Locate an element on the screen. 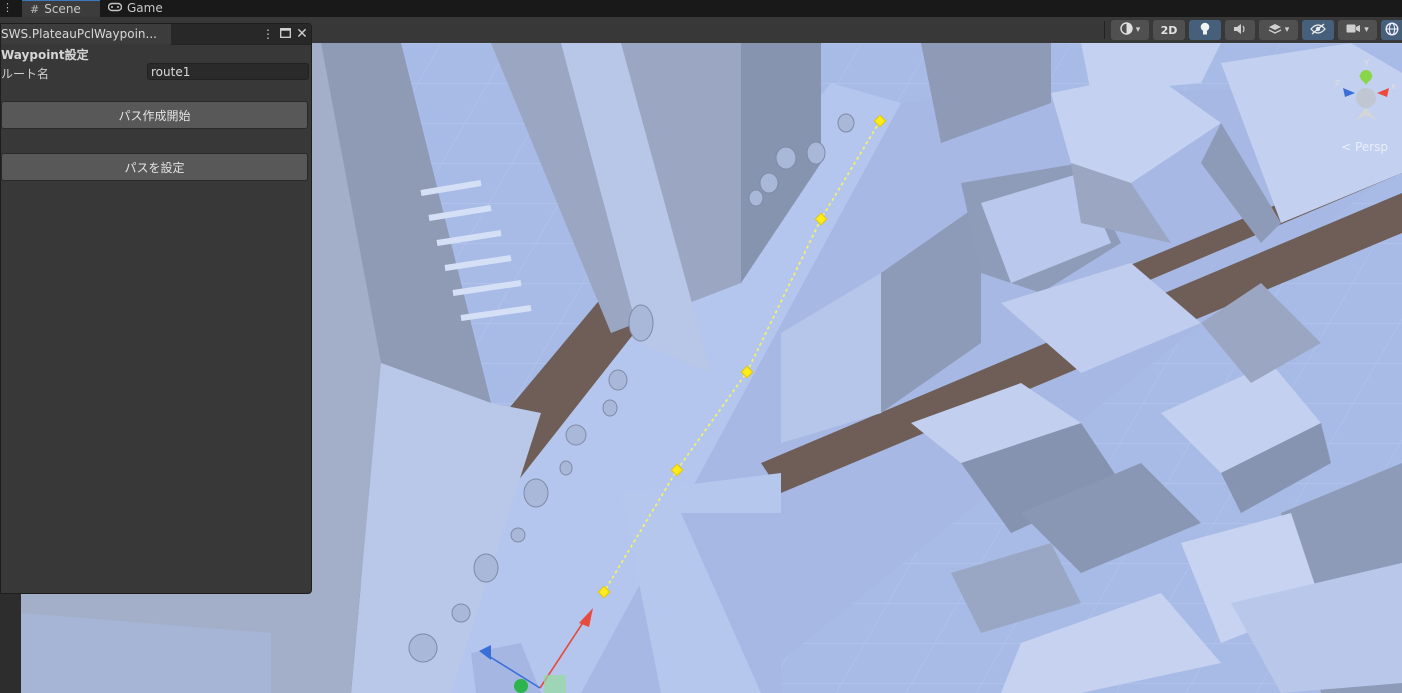 The width and height of the screenshot is (1402, 693). start-path-creation-label: パス作成開始 is located at coordinates (154, 115).